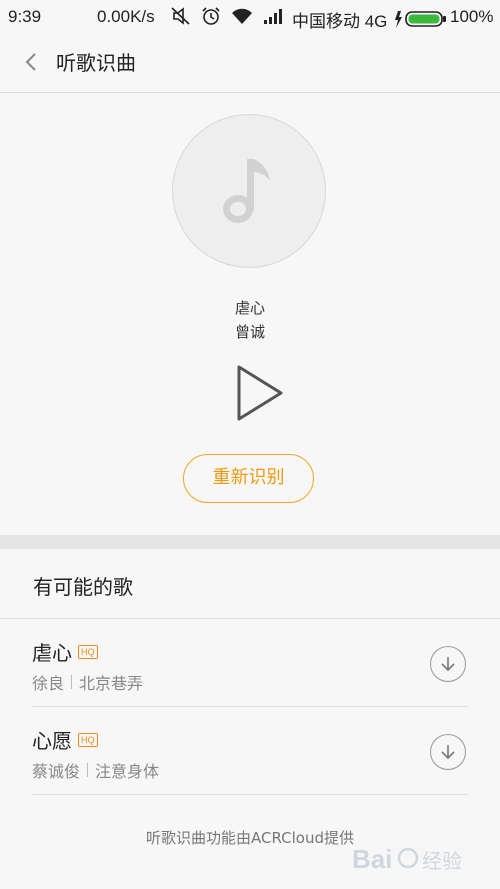 This screenshot has height=889, width=500. Describe the element at coordinates (249, 308) in the screenshot. I see `song-title: 虐心` at that location.